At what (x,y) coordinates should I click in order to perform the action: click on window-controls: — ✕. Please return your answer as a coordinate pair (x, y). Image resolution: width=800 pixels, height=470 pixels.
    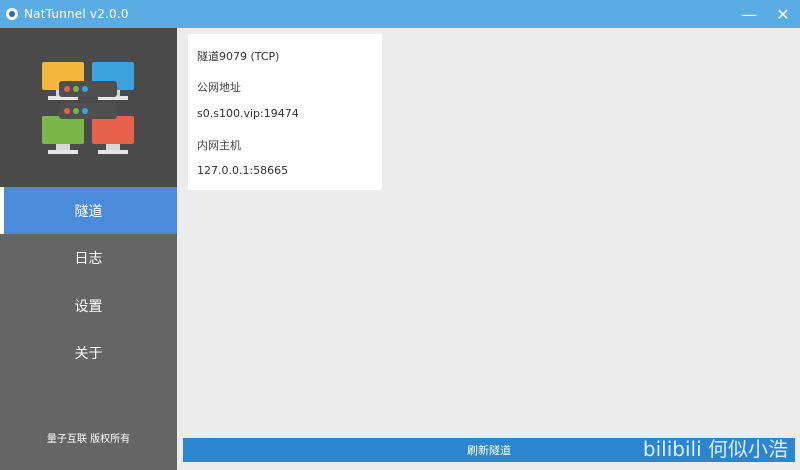
    Looking at the image, I should click on (766, 14).